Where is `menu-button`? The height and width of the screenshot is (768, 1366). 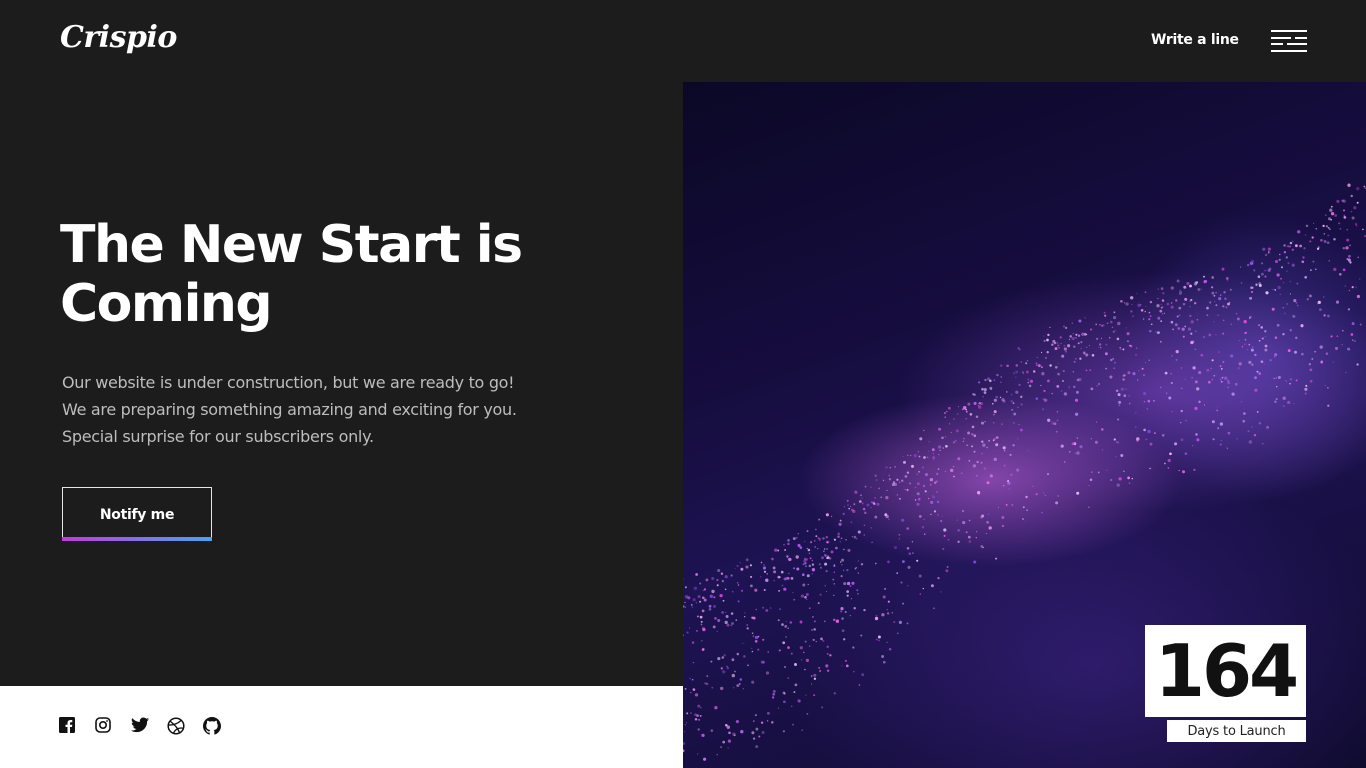 menu-button is located at coordinates (1289, 41).